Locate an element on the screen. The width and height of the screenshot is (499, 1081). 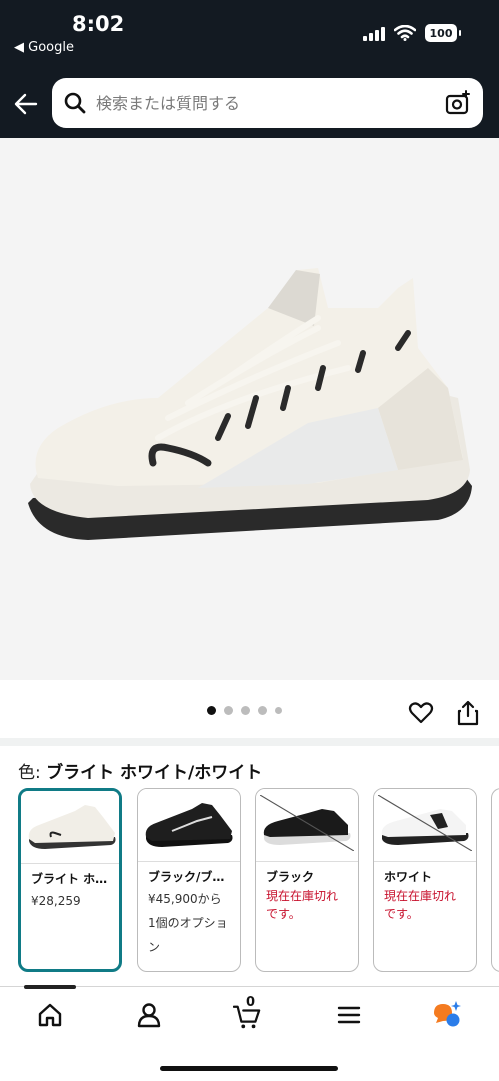
home-icon is located at coordinates (50, 1015).